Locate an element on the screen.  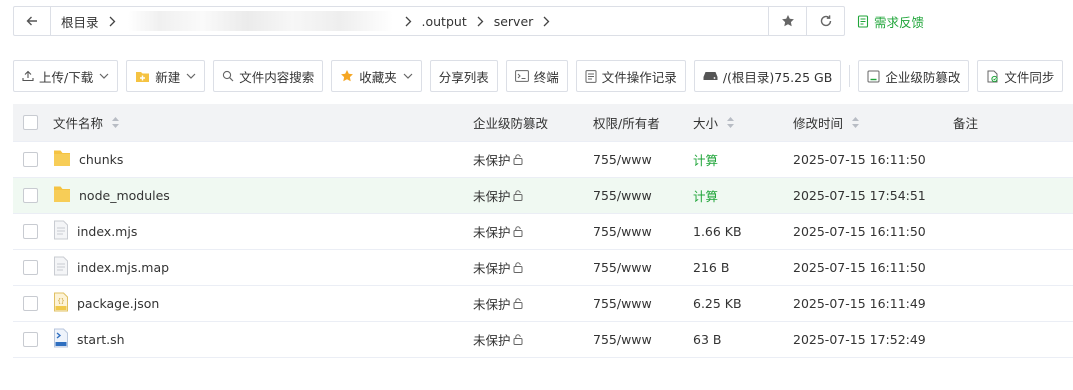
file-size: 6.25 KB is located at coordinates (717, 303).